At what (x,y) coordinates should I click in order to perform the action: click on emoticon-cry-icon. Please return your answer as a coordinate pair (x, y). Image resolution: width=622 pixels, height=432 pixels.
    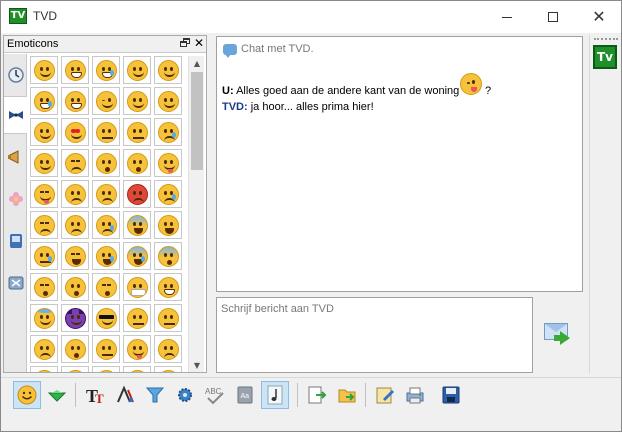
    Looking at the image, I should click on (168, 194).